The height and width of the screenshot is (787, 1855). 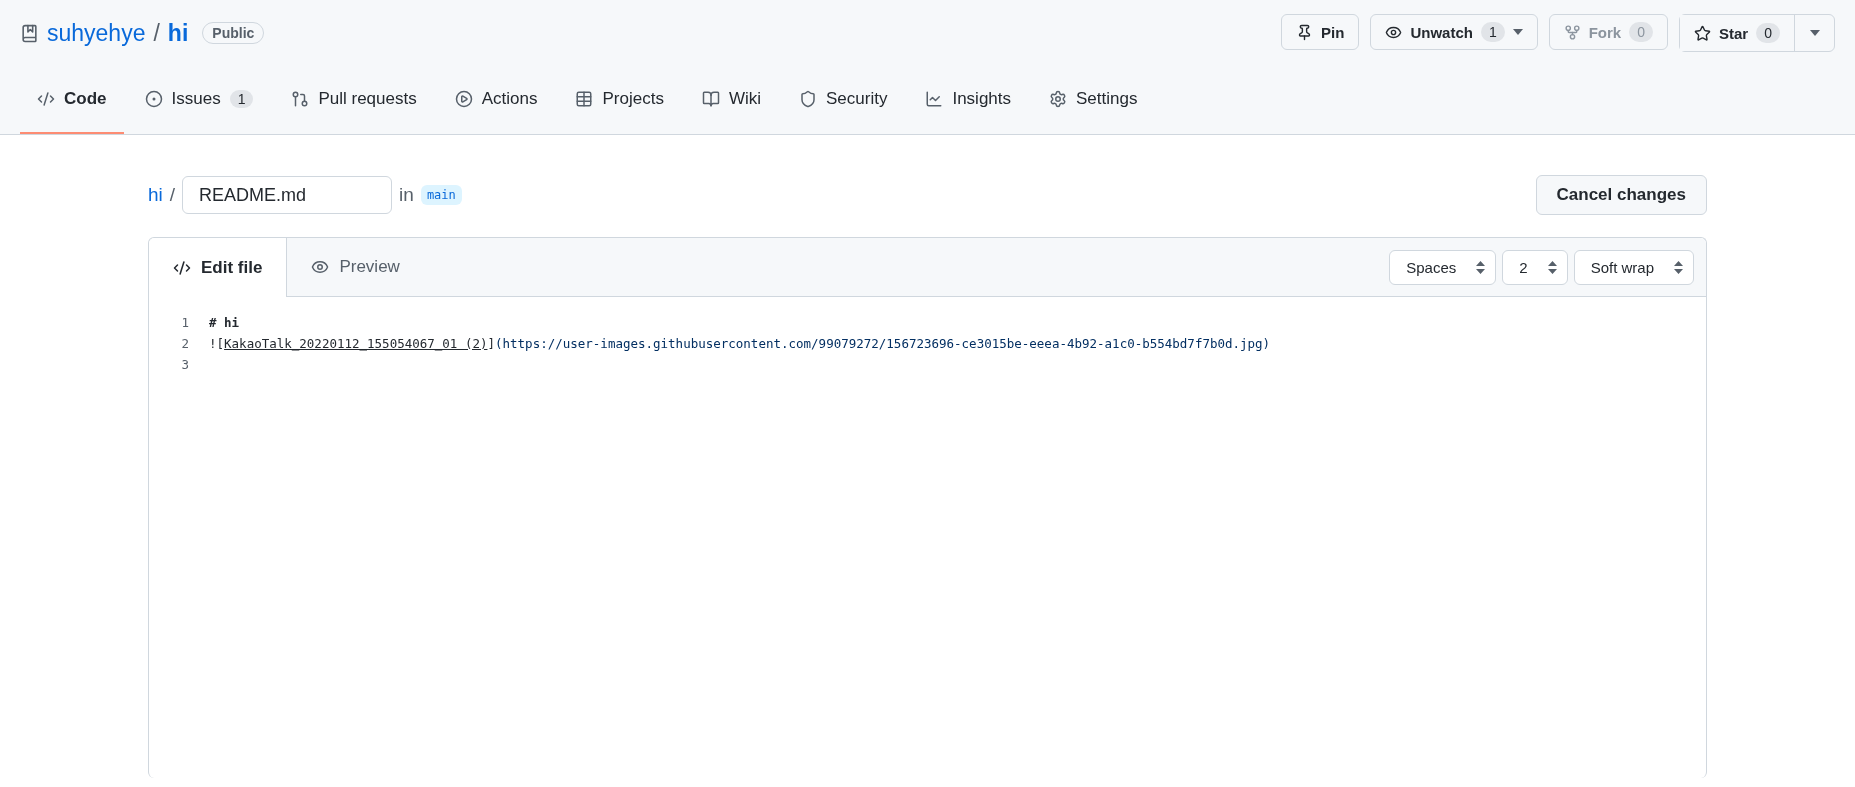 I want to click on editor-tab: Edit file, so click(x=218, y=267).